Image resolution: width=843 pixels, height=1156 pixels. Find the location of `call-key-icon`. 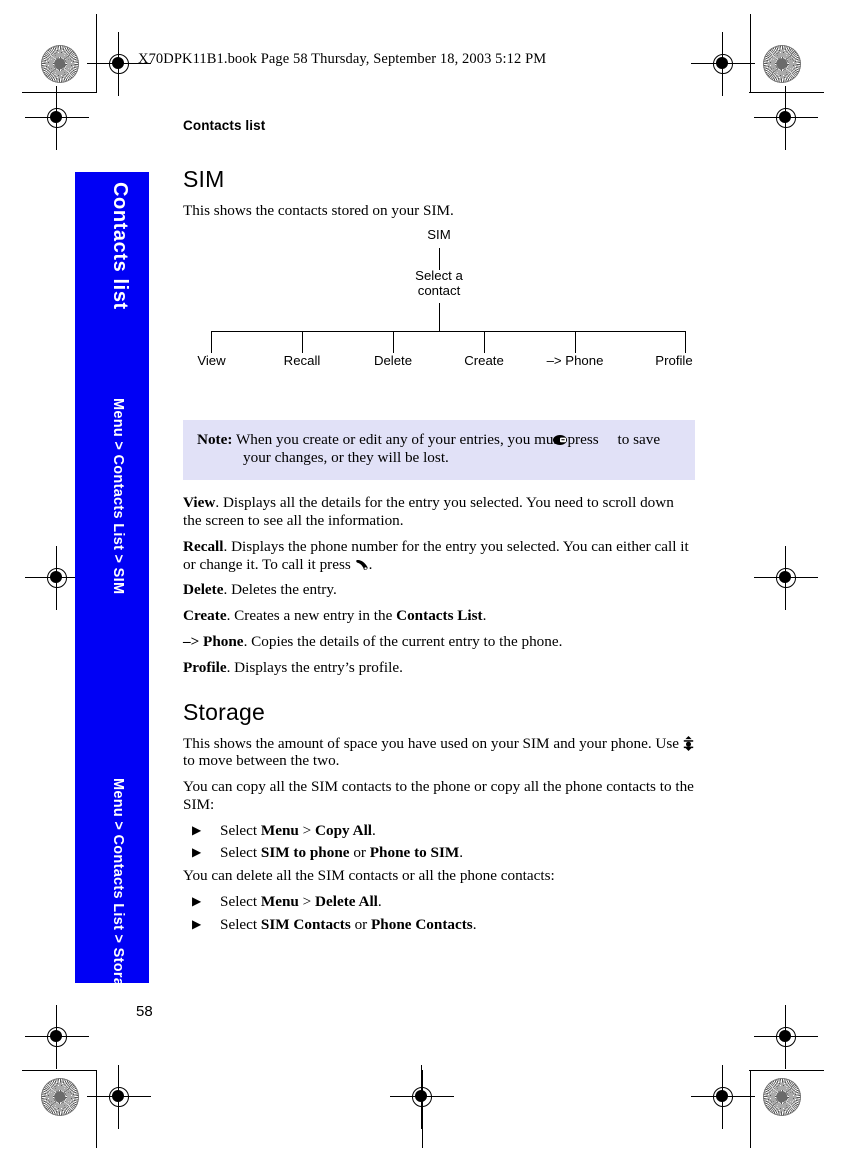

call-key-icon is located at coordinates (362, 564).